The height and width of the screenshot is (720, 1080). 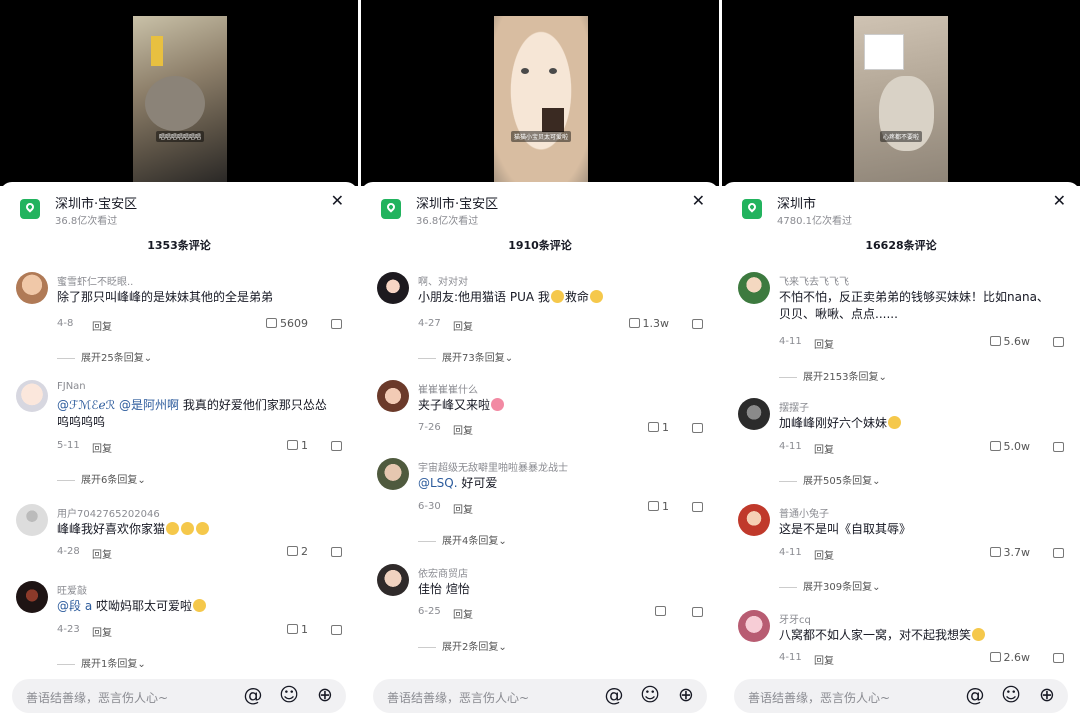 I want to click on location-title: 深圳市, so click(x=796, y=202).